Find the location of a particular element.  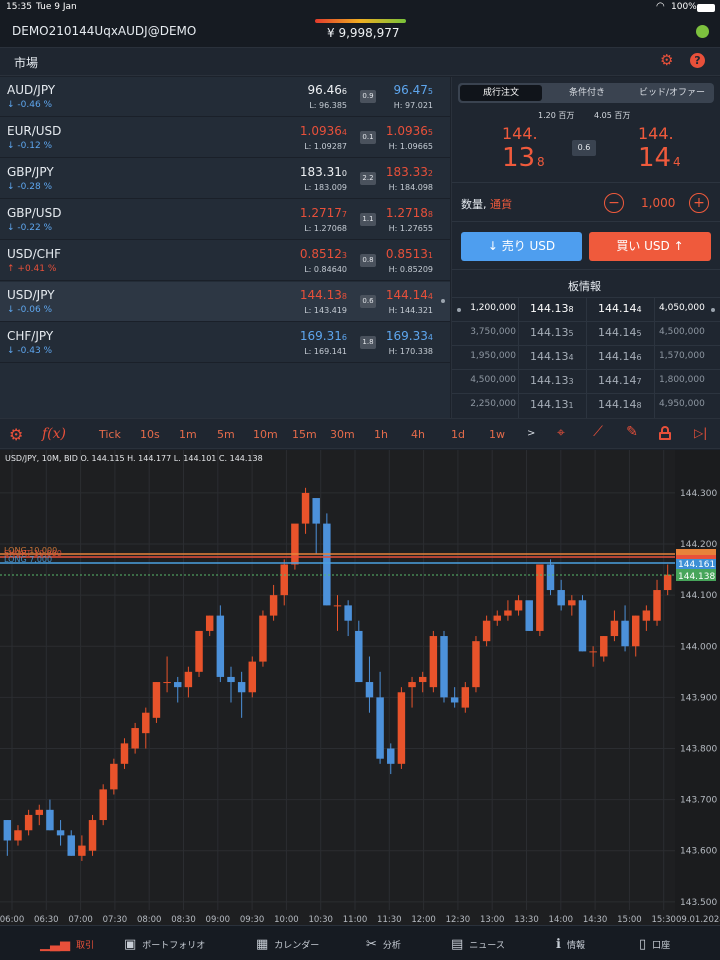

briefcase-icon: ▣ is located at coordinates (130, 944).